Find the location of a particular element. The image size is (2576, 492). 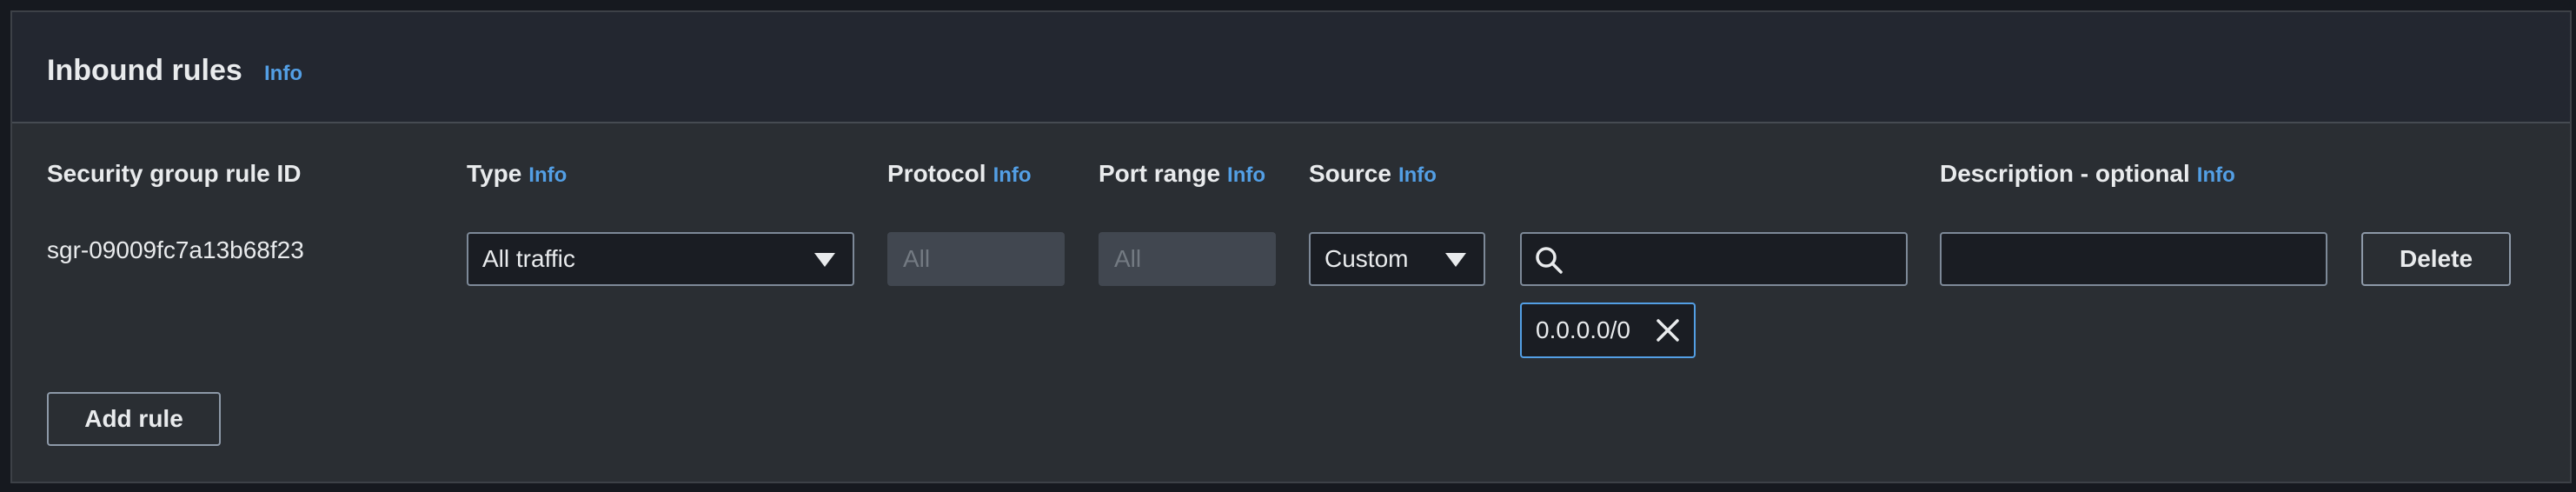

rule-id-value: sgr-09009fc7a13b68f23 is located at coordinates (175, 249).